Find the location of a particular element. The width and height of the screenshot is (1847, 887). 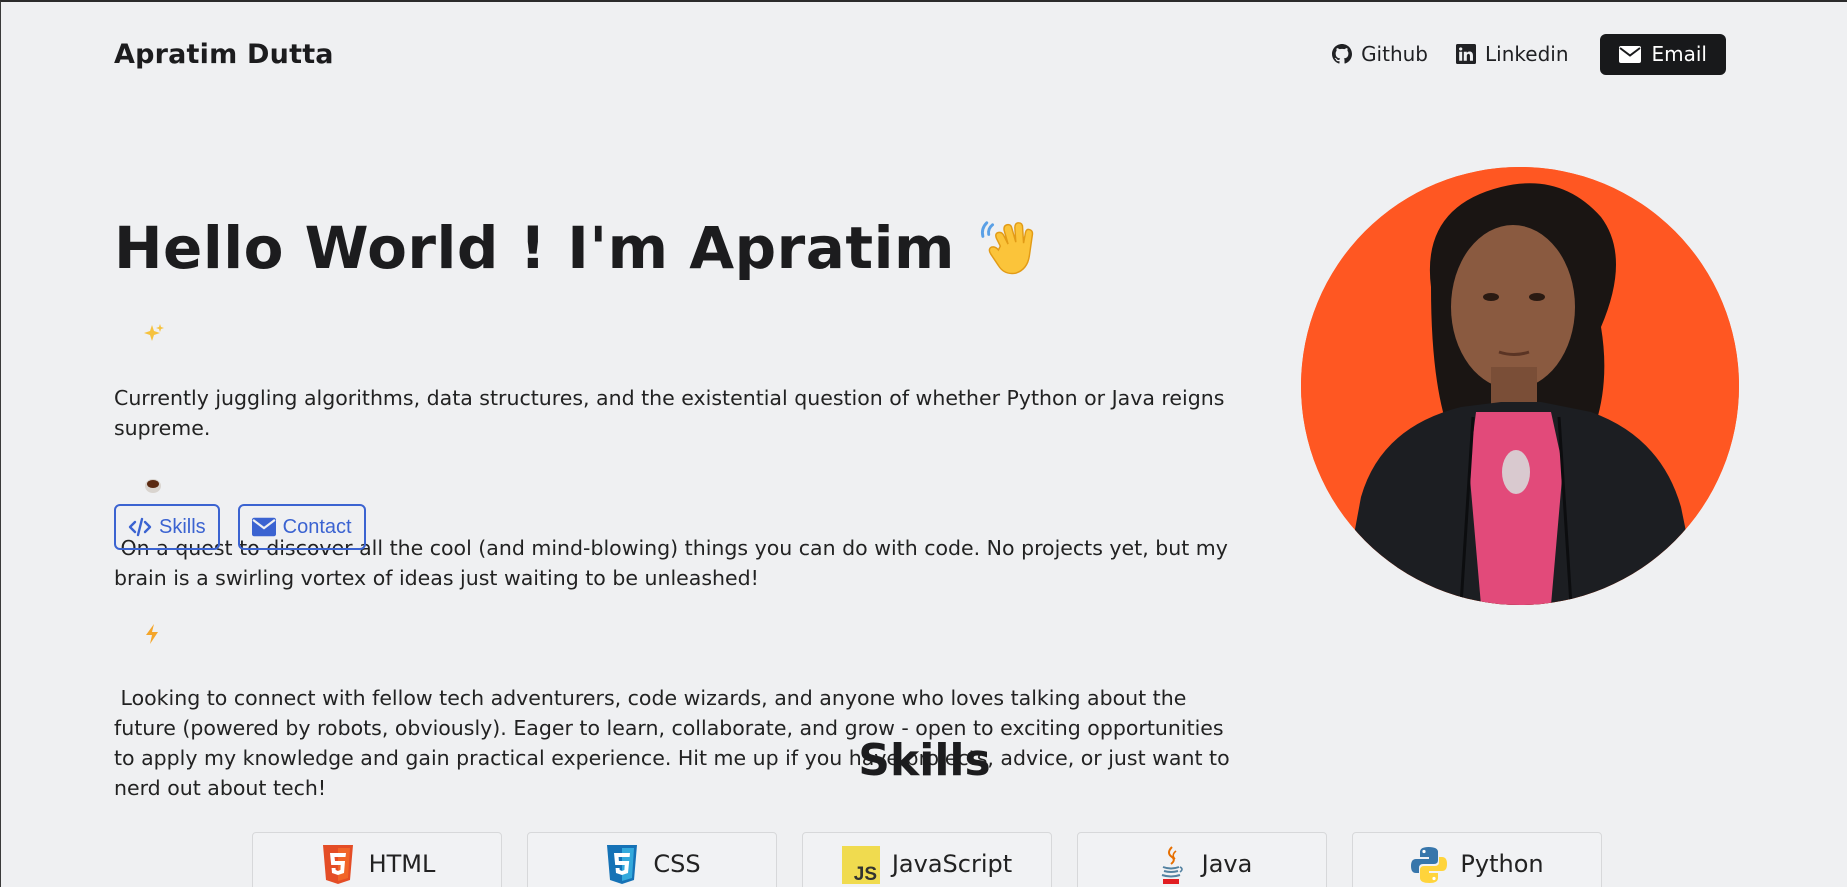

skill-card-java: Java is located at coordinates (1202, 859).